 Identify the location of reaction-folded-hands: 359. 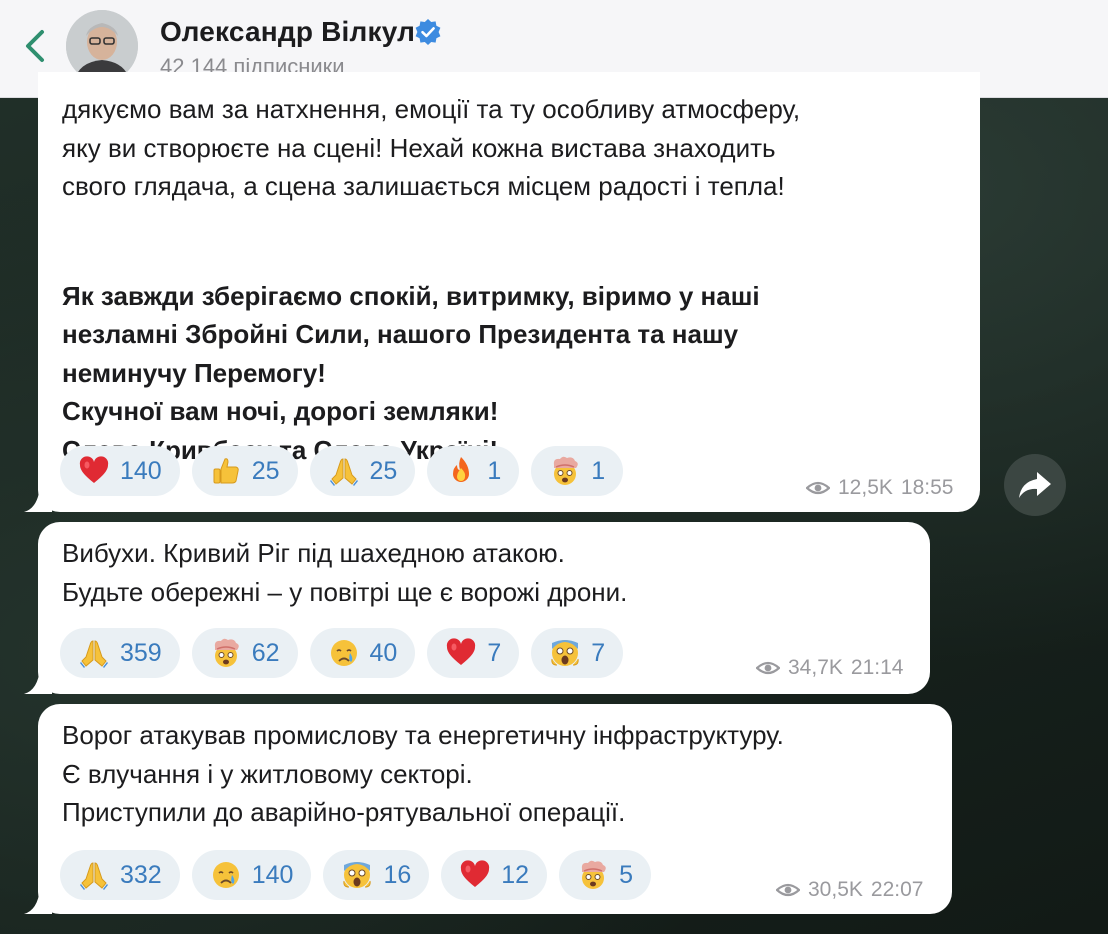
(120, 653).